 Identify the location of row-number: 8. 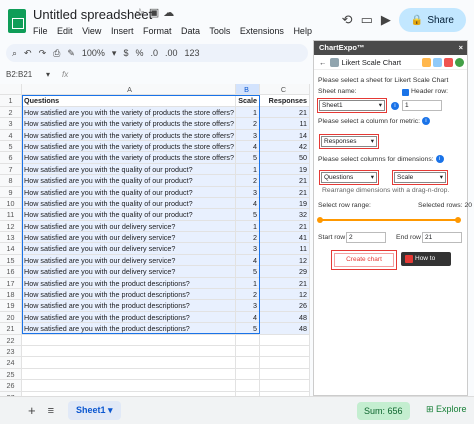
(11, 181).